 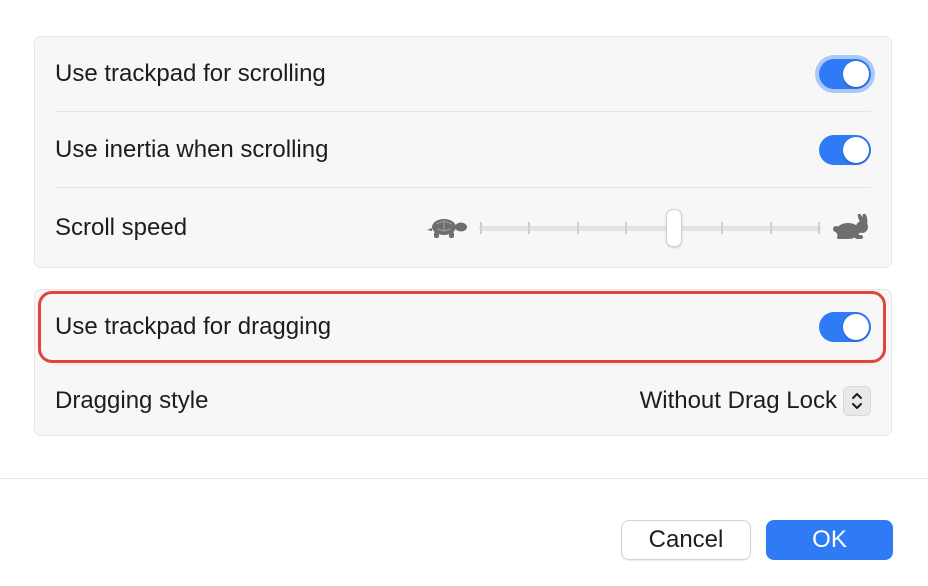 What do you see at coordinates (829, 540) in the screenshot?
I see `ok-button: OK` at bounding box center [829, 540].